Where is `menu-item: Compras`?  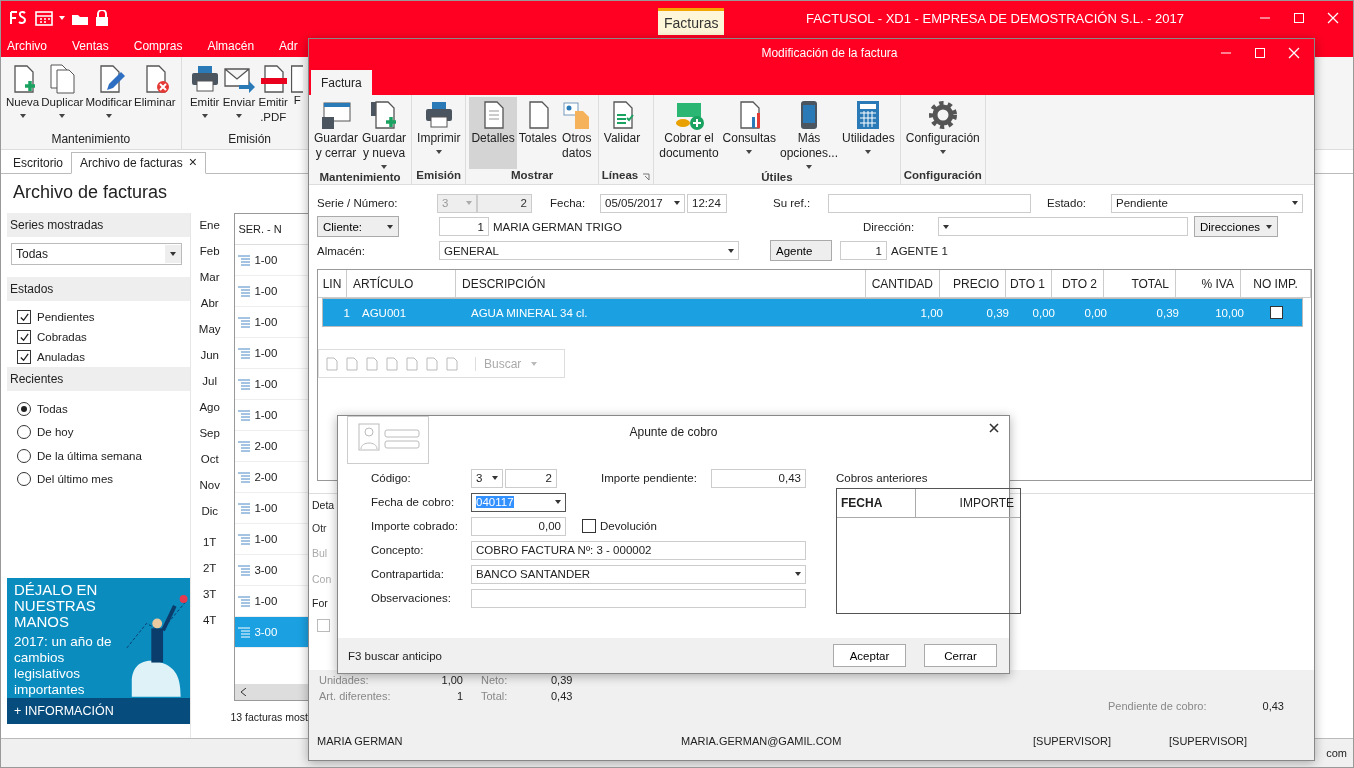 menu-item: Compras is located at coordinates (158, 46).